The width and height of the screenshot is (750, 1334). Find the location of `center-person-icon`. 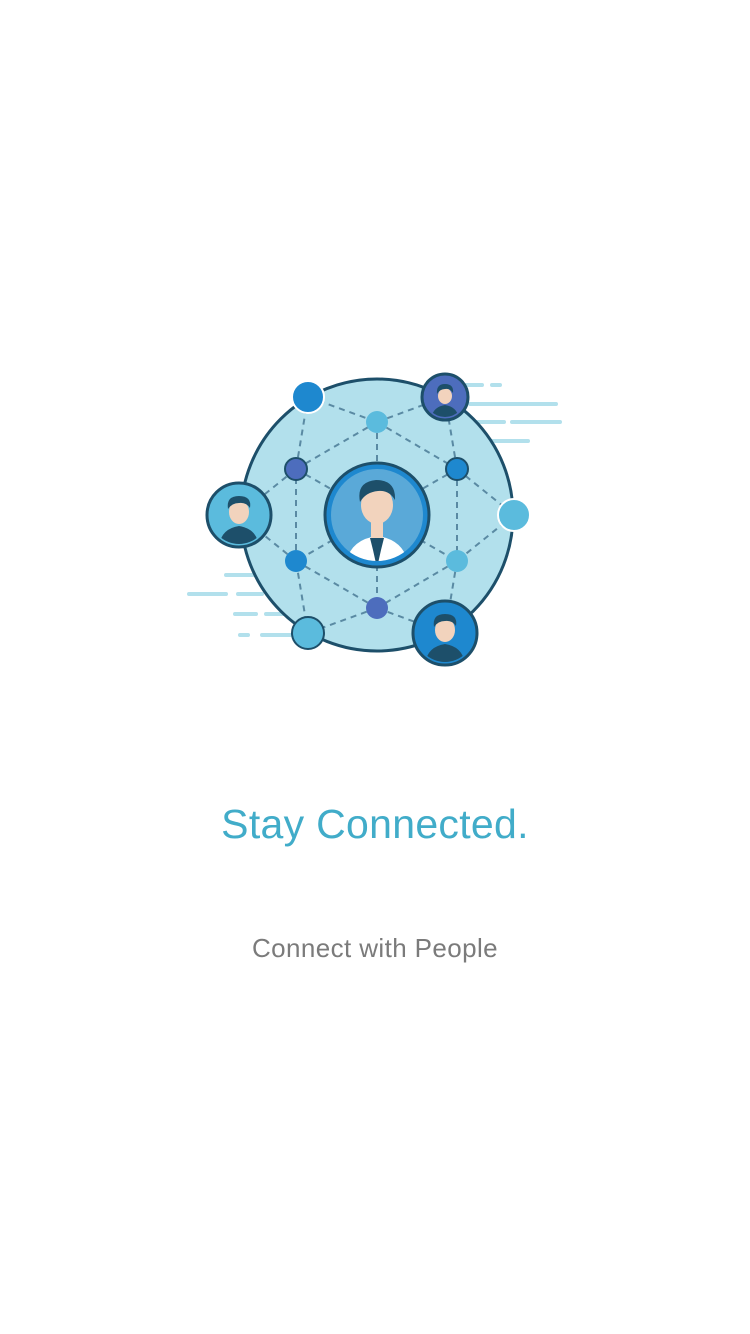

center-person-icon is located at coordinates (377, 515).